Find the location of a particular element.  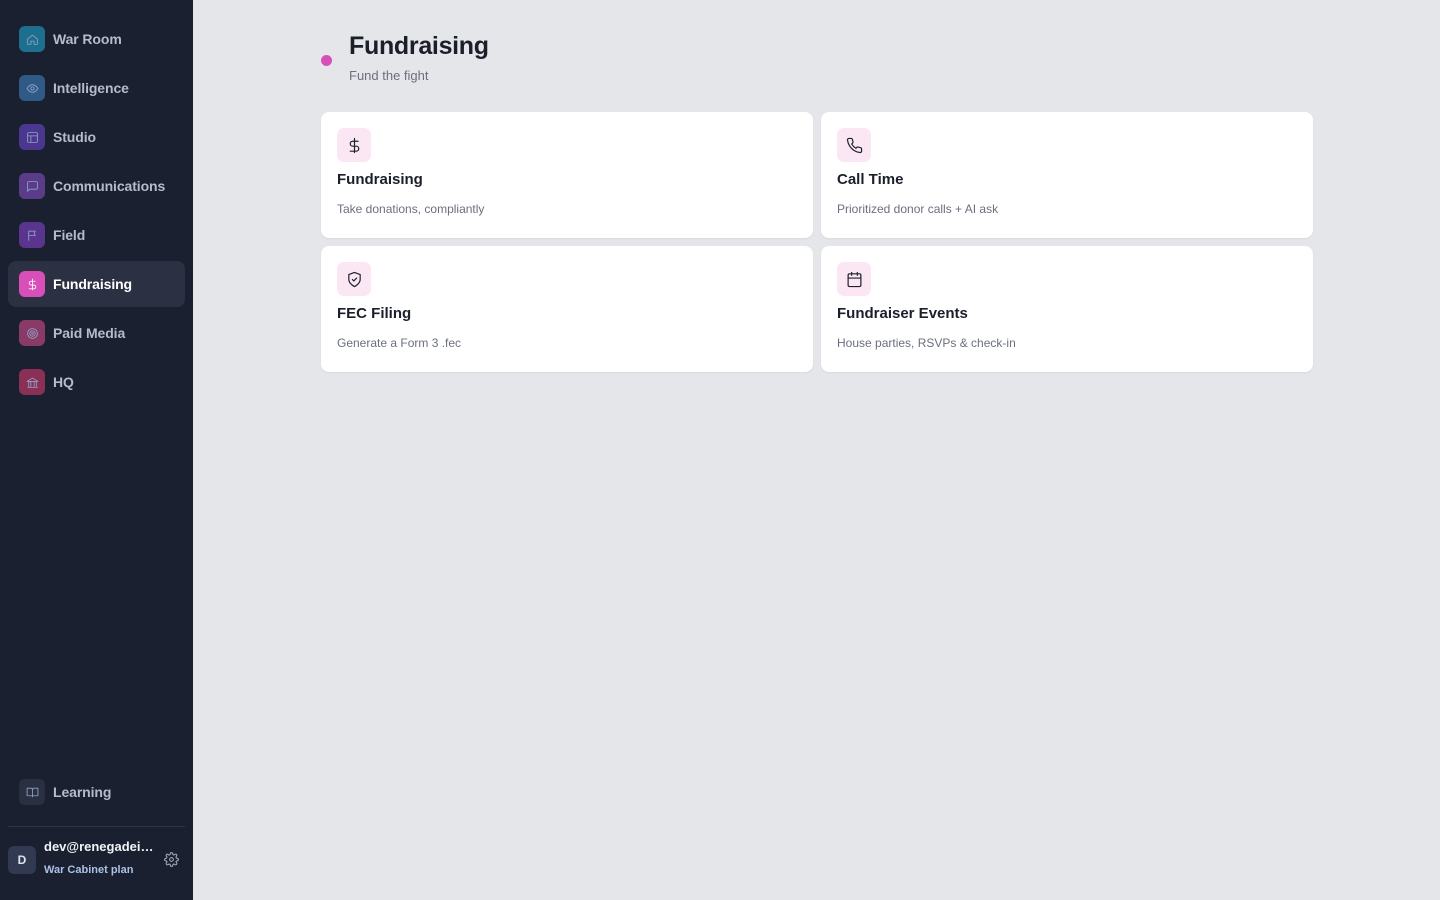

user-email: dev@renegadeinc.com is located at coordinates (100, 846).